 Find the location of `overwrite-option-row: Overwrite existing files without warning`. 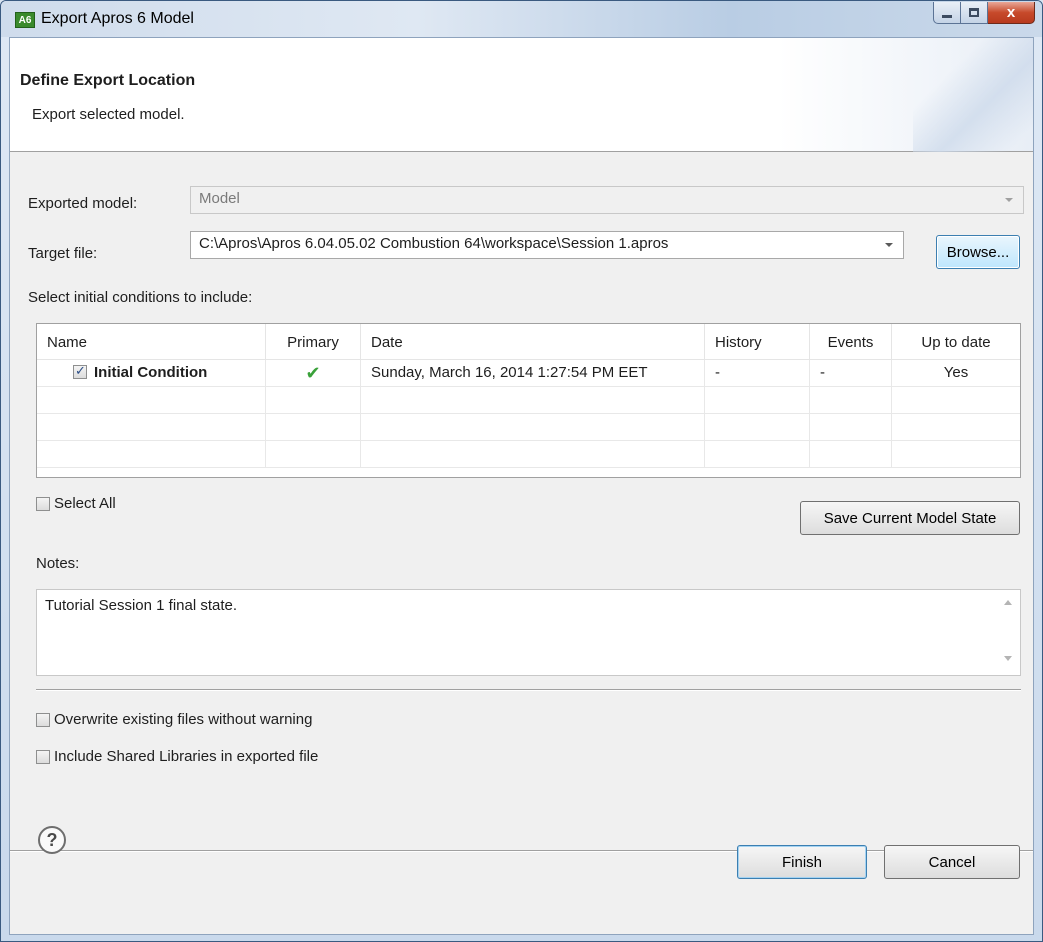

overwrite-option-row: Overwrite existing files without warning is located at coordinates (174, 719).